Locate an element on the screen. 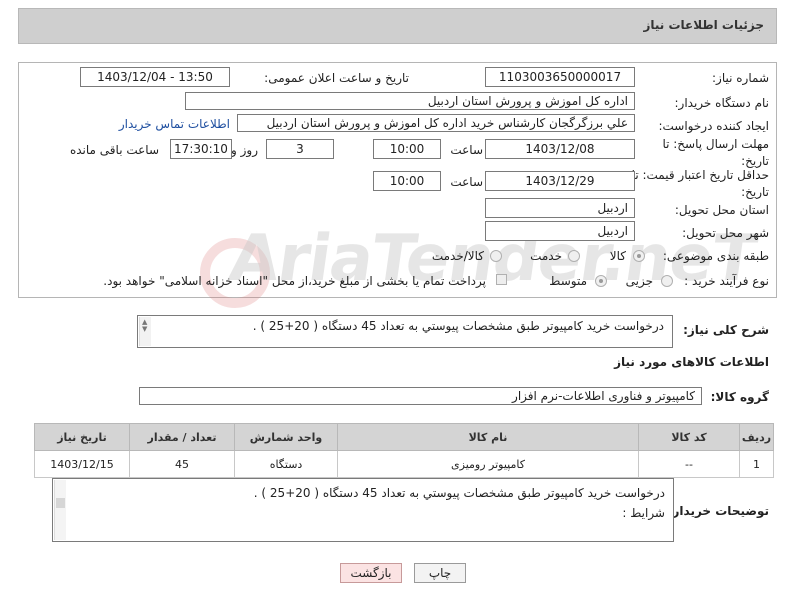  page-title: جزئیات اطلاعات نیاز is located at coordinates (703, 25).